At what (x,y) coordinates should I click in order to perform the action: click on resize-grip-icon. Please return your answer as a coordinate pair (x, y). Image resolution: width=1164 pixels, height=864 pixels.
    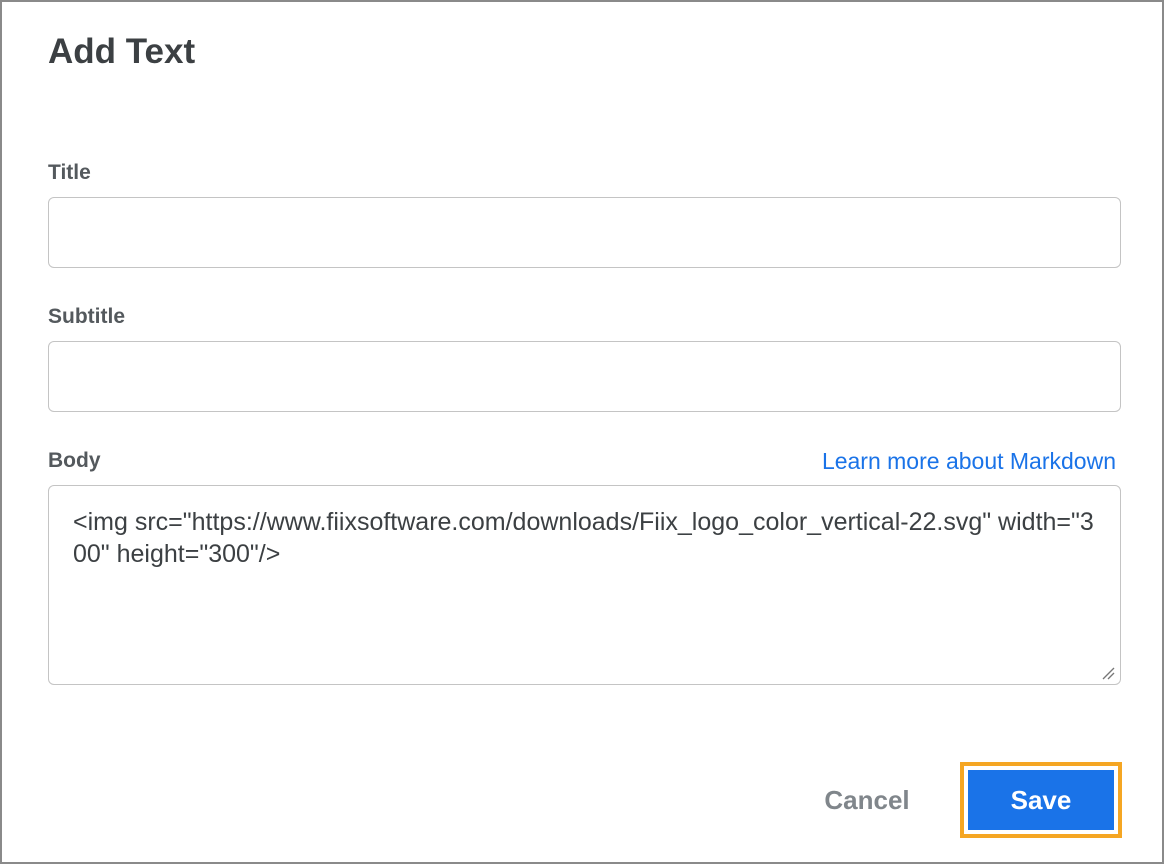
    Looking at the image, I should click on (1108, 673).